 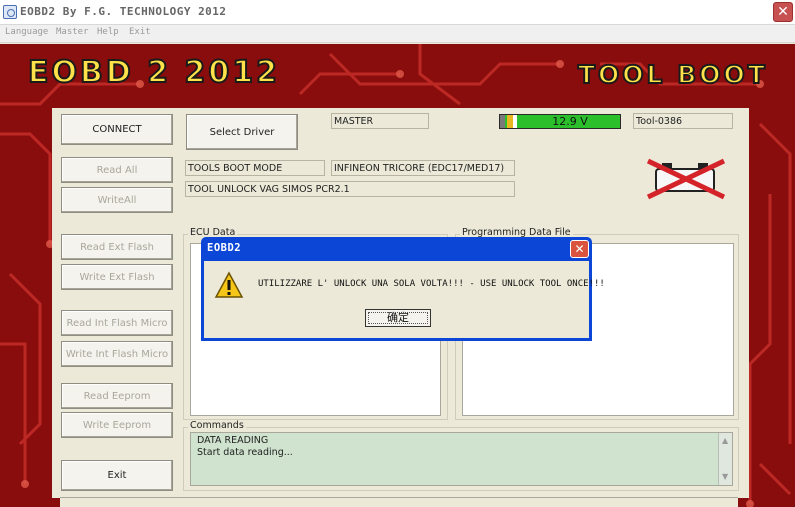 I want to click on menu-master: Master, so click(x=72, y=32).